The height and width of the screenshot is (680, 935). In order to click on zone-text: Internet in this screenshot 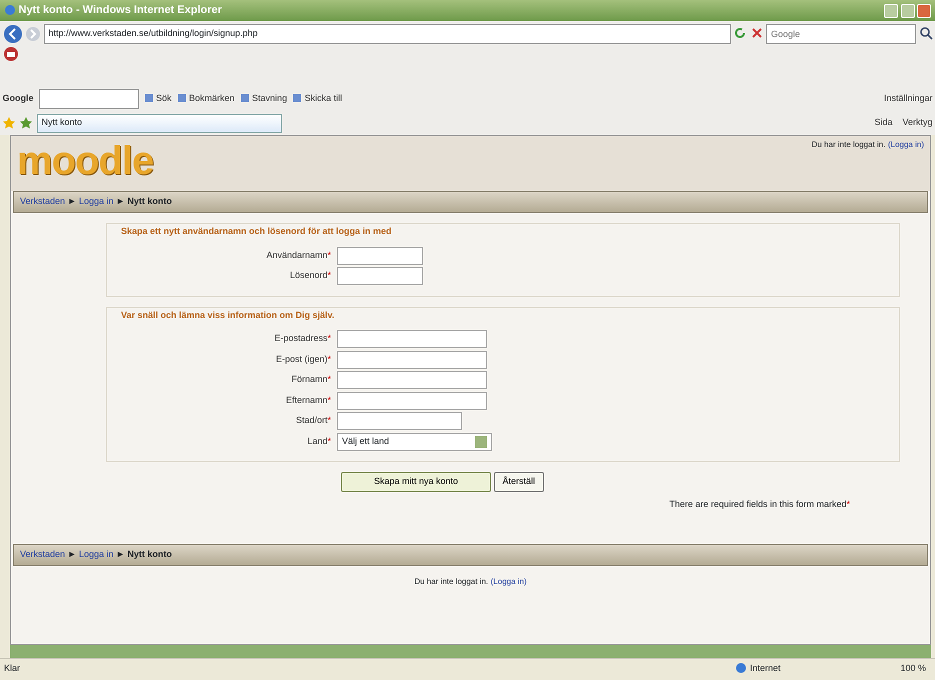, I will do `click(765, 668)`.